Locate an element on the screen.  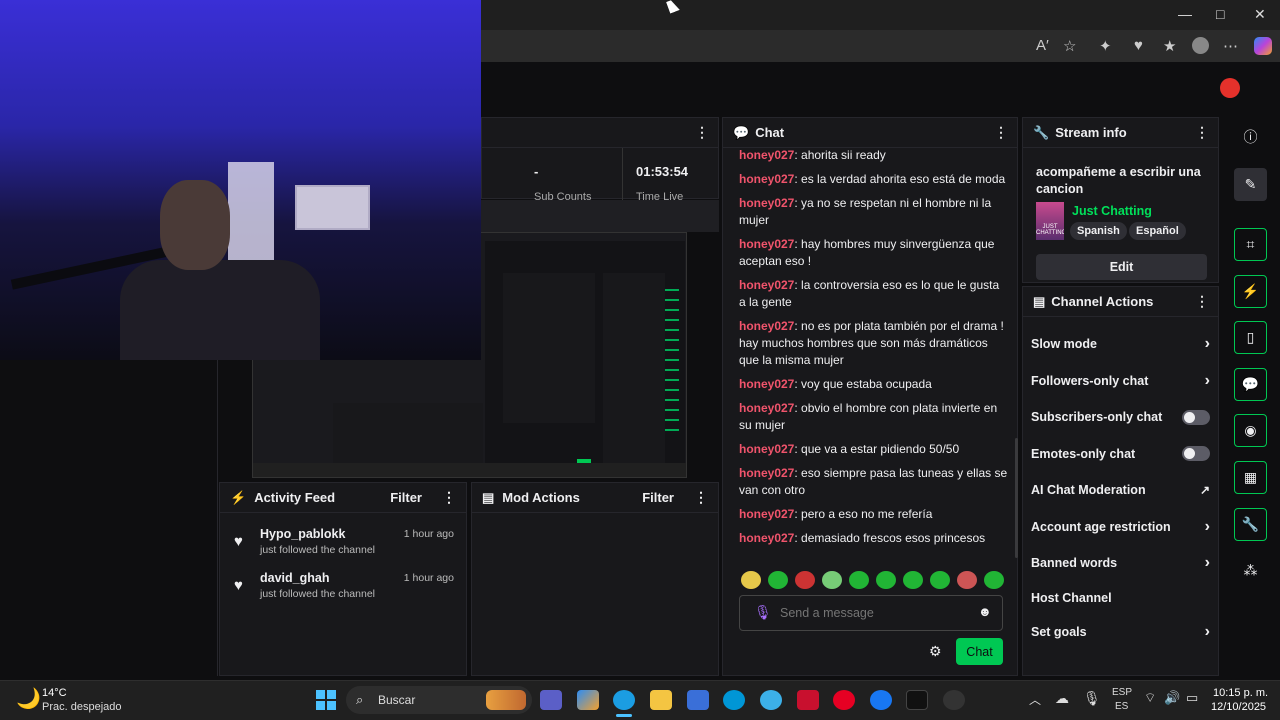
mic-tray-icon: 🎙 is located at coordinates (1092, 698).